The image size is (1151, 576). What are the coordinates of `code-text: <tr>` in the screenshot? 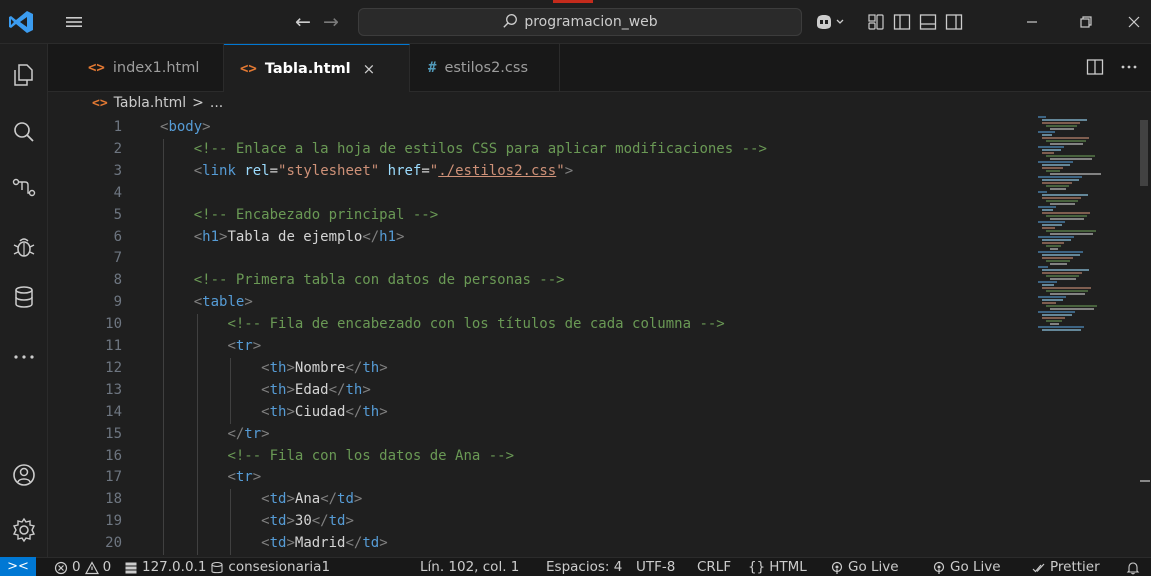 It's located at (244, 347).